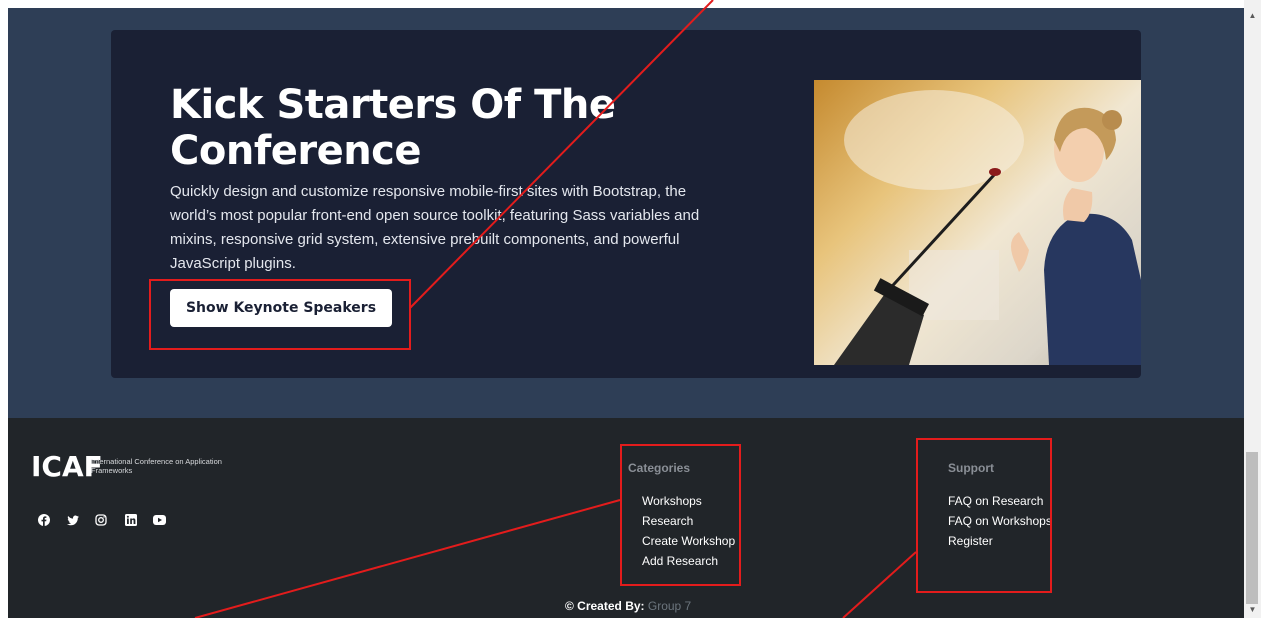 The image size is (1261, 618). What do you see at coordinates (131, 520) in the screenshot?
I see `linkedin-icon` at bounding box center [131, 520].